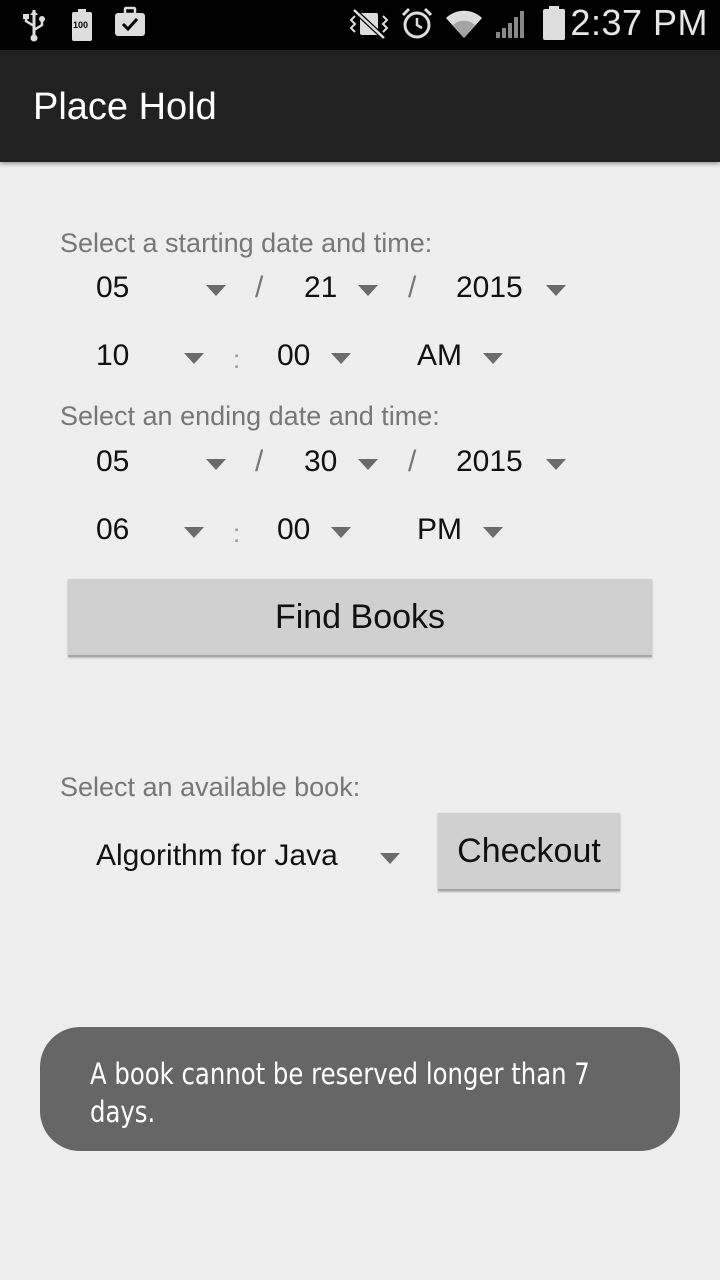 Image resolution: width=720 pixels, height=1280 pixels. I want to click on start-datetime-label: Select a starting date and time:, so click(246, 243).